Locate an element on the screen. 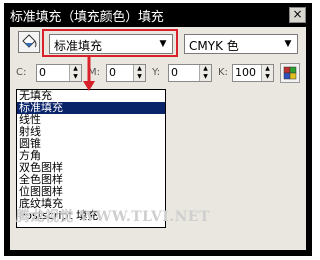 The image size is (320, 260). color-model-value: CMYK 色 is located at coordinates (214, 46).